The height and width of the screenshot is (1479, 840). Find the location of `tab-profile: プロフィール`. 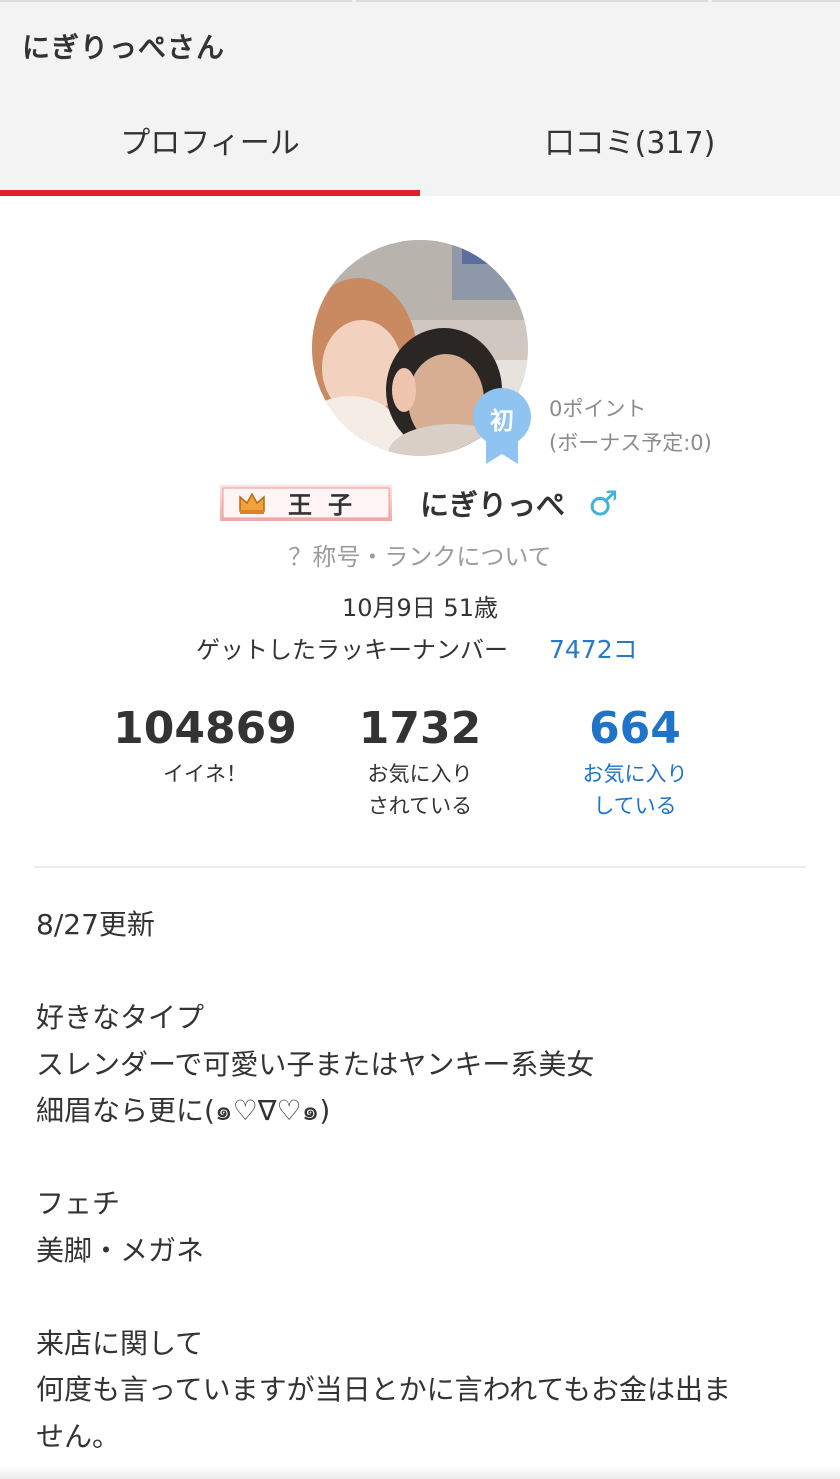

tab-profile: プロフィール is located at coordinates (210, 140).